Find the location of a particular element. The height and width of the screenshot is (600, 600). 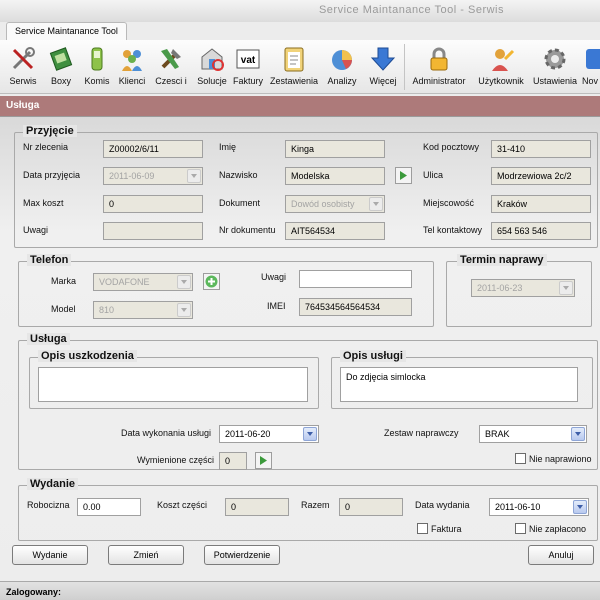

zestaw-naprawczy-combo: BRAK is located at coordinates (533, 434).